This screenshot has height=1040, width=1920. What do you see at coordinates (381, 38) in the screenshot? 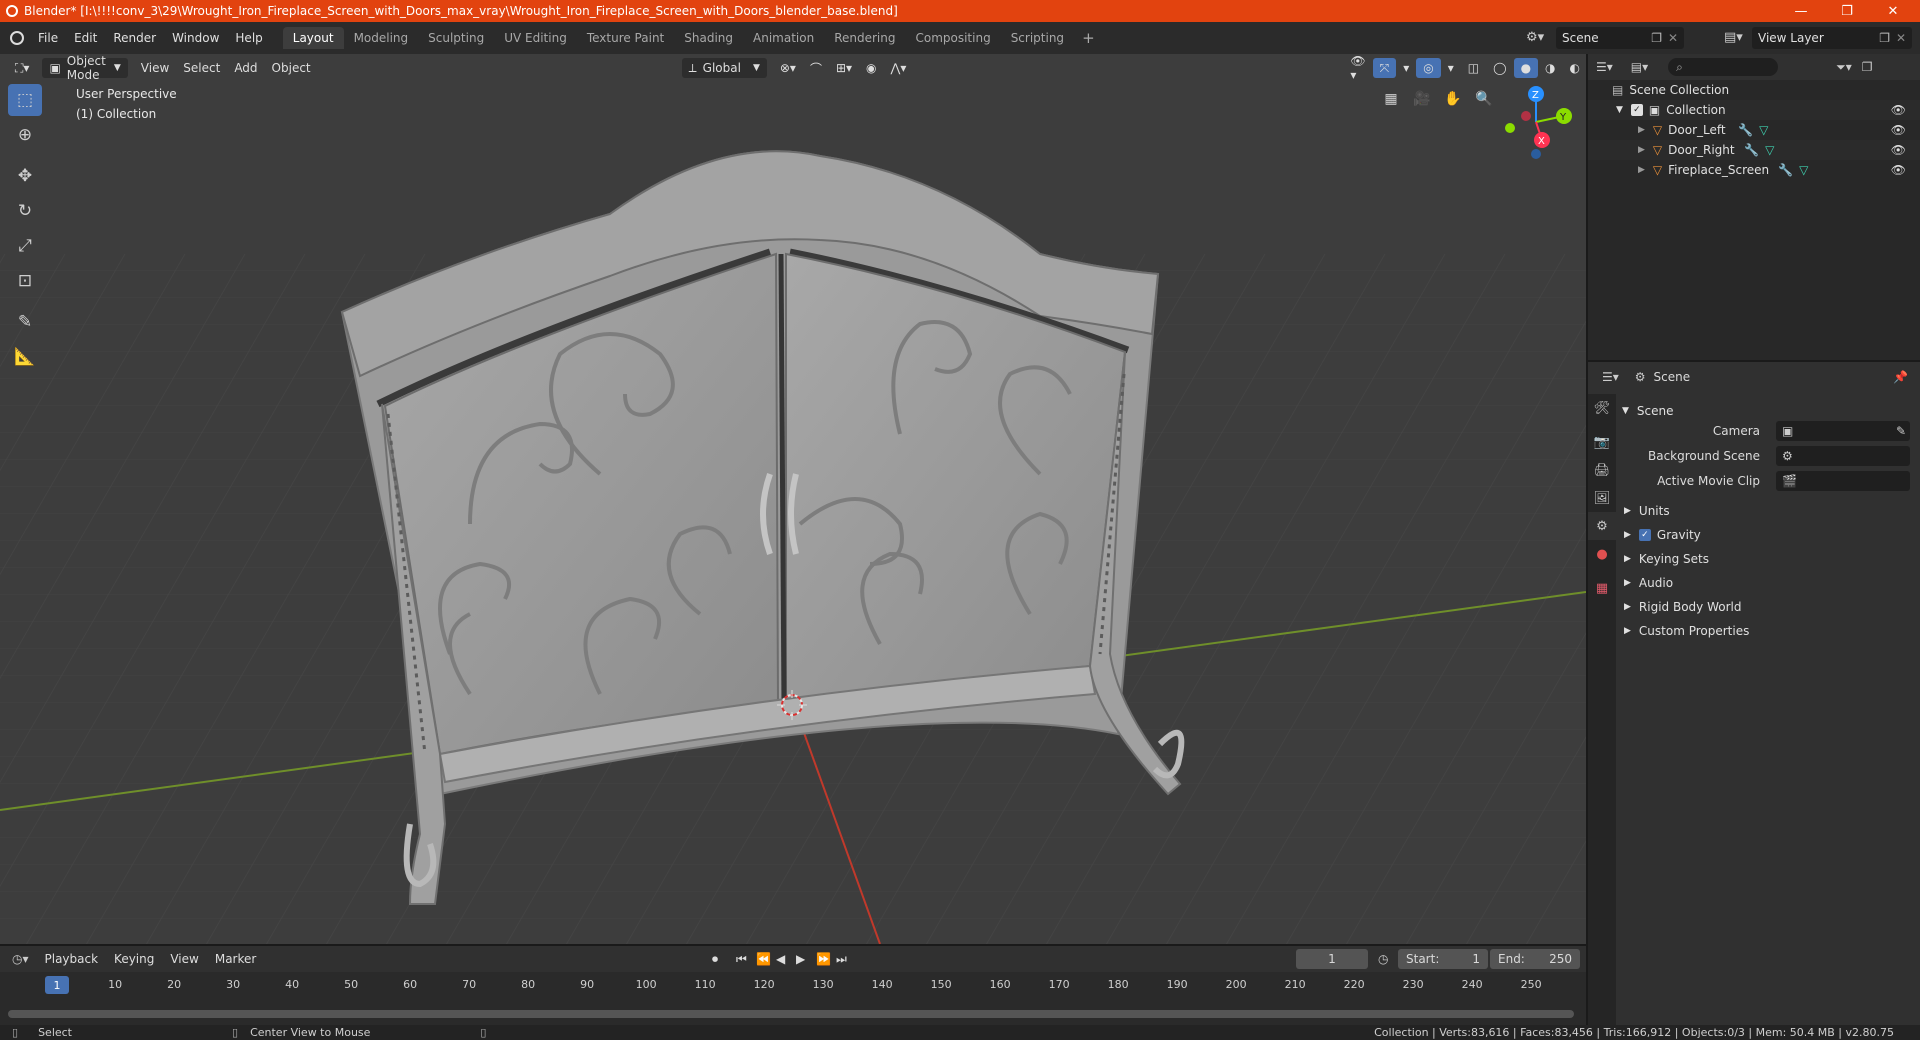
I see `tab-modeling: Modeling` at bounding box center [381, 38].